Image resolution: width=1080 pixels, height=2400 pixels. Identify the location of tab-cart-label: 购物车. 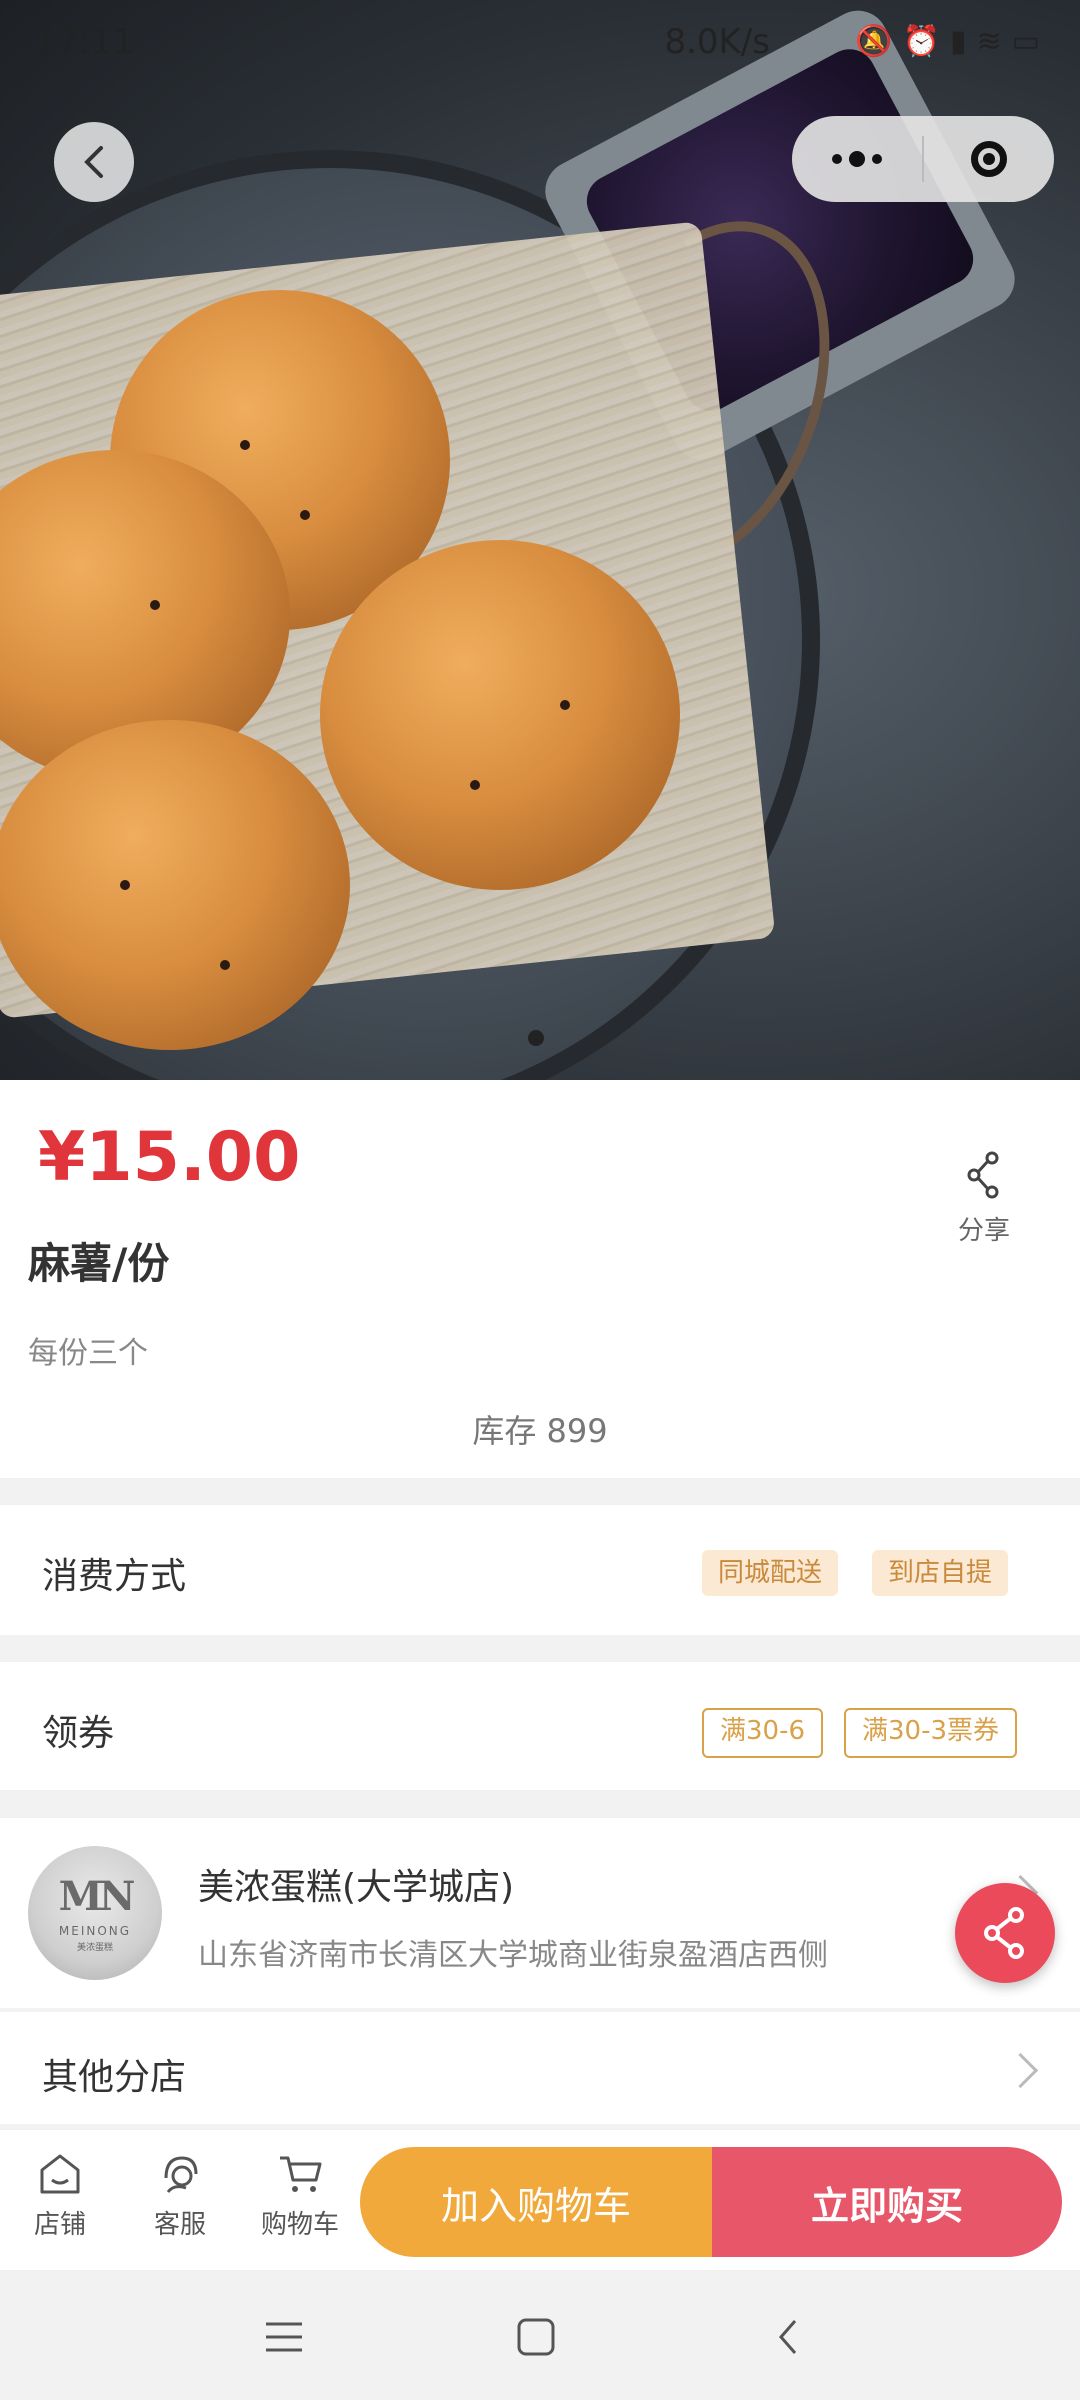
(299, 2225).